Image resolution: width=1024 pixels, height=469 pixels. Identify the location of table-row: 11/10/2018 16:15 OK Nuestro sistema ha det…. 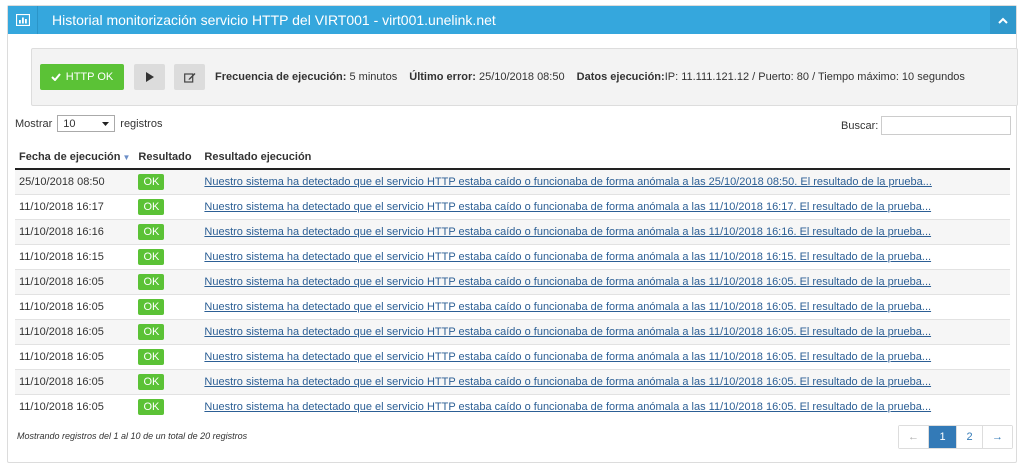
(512, 257).